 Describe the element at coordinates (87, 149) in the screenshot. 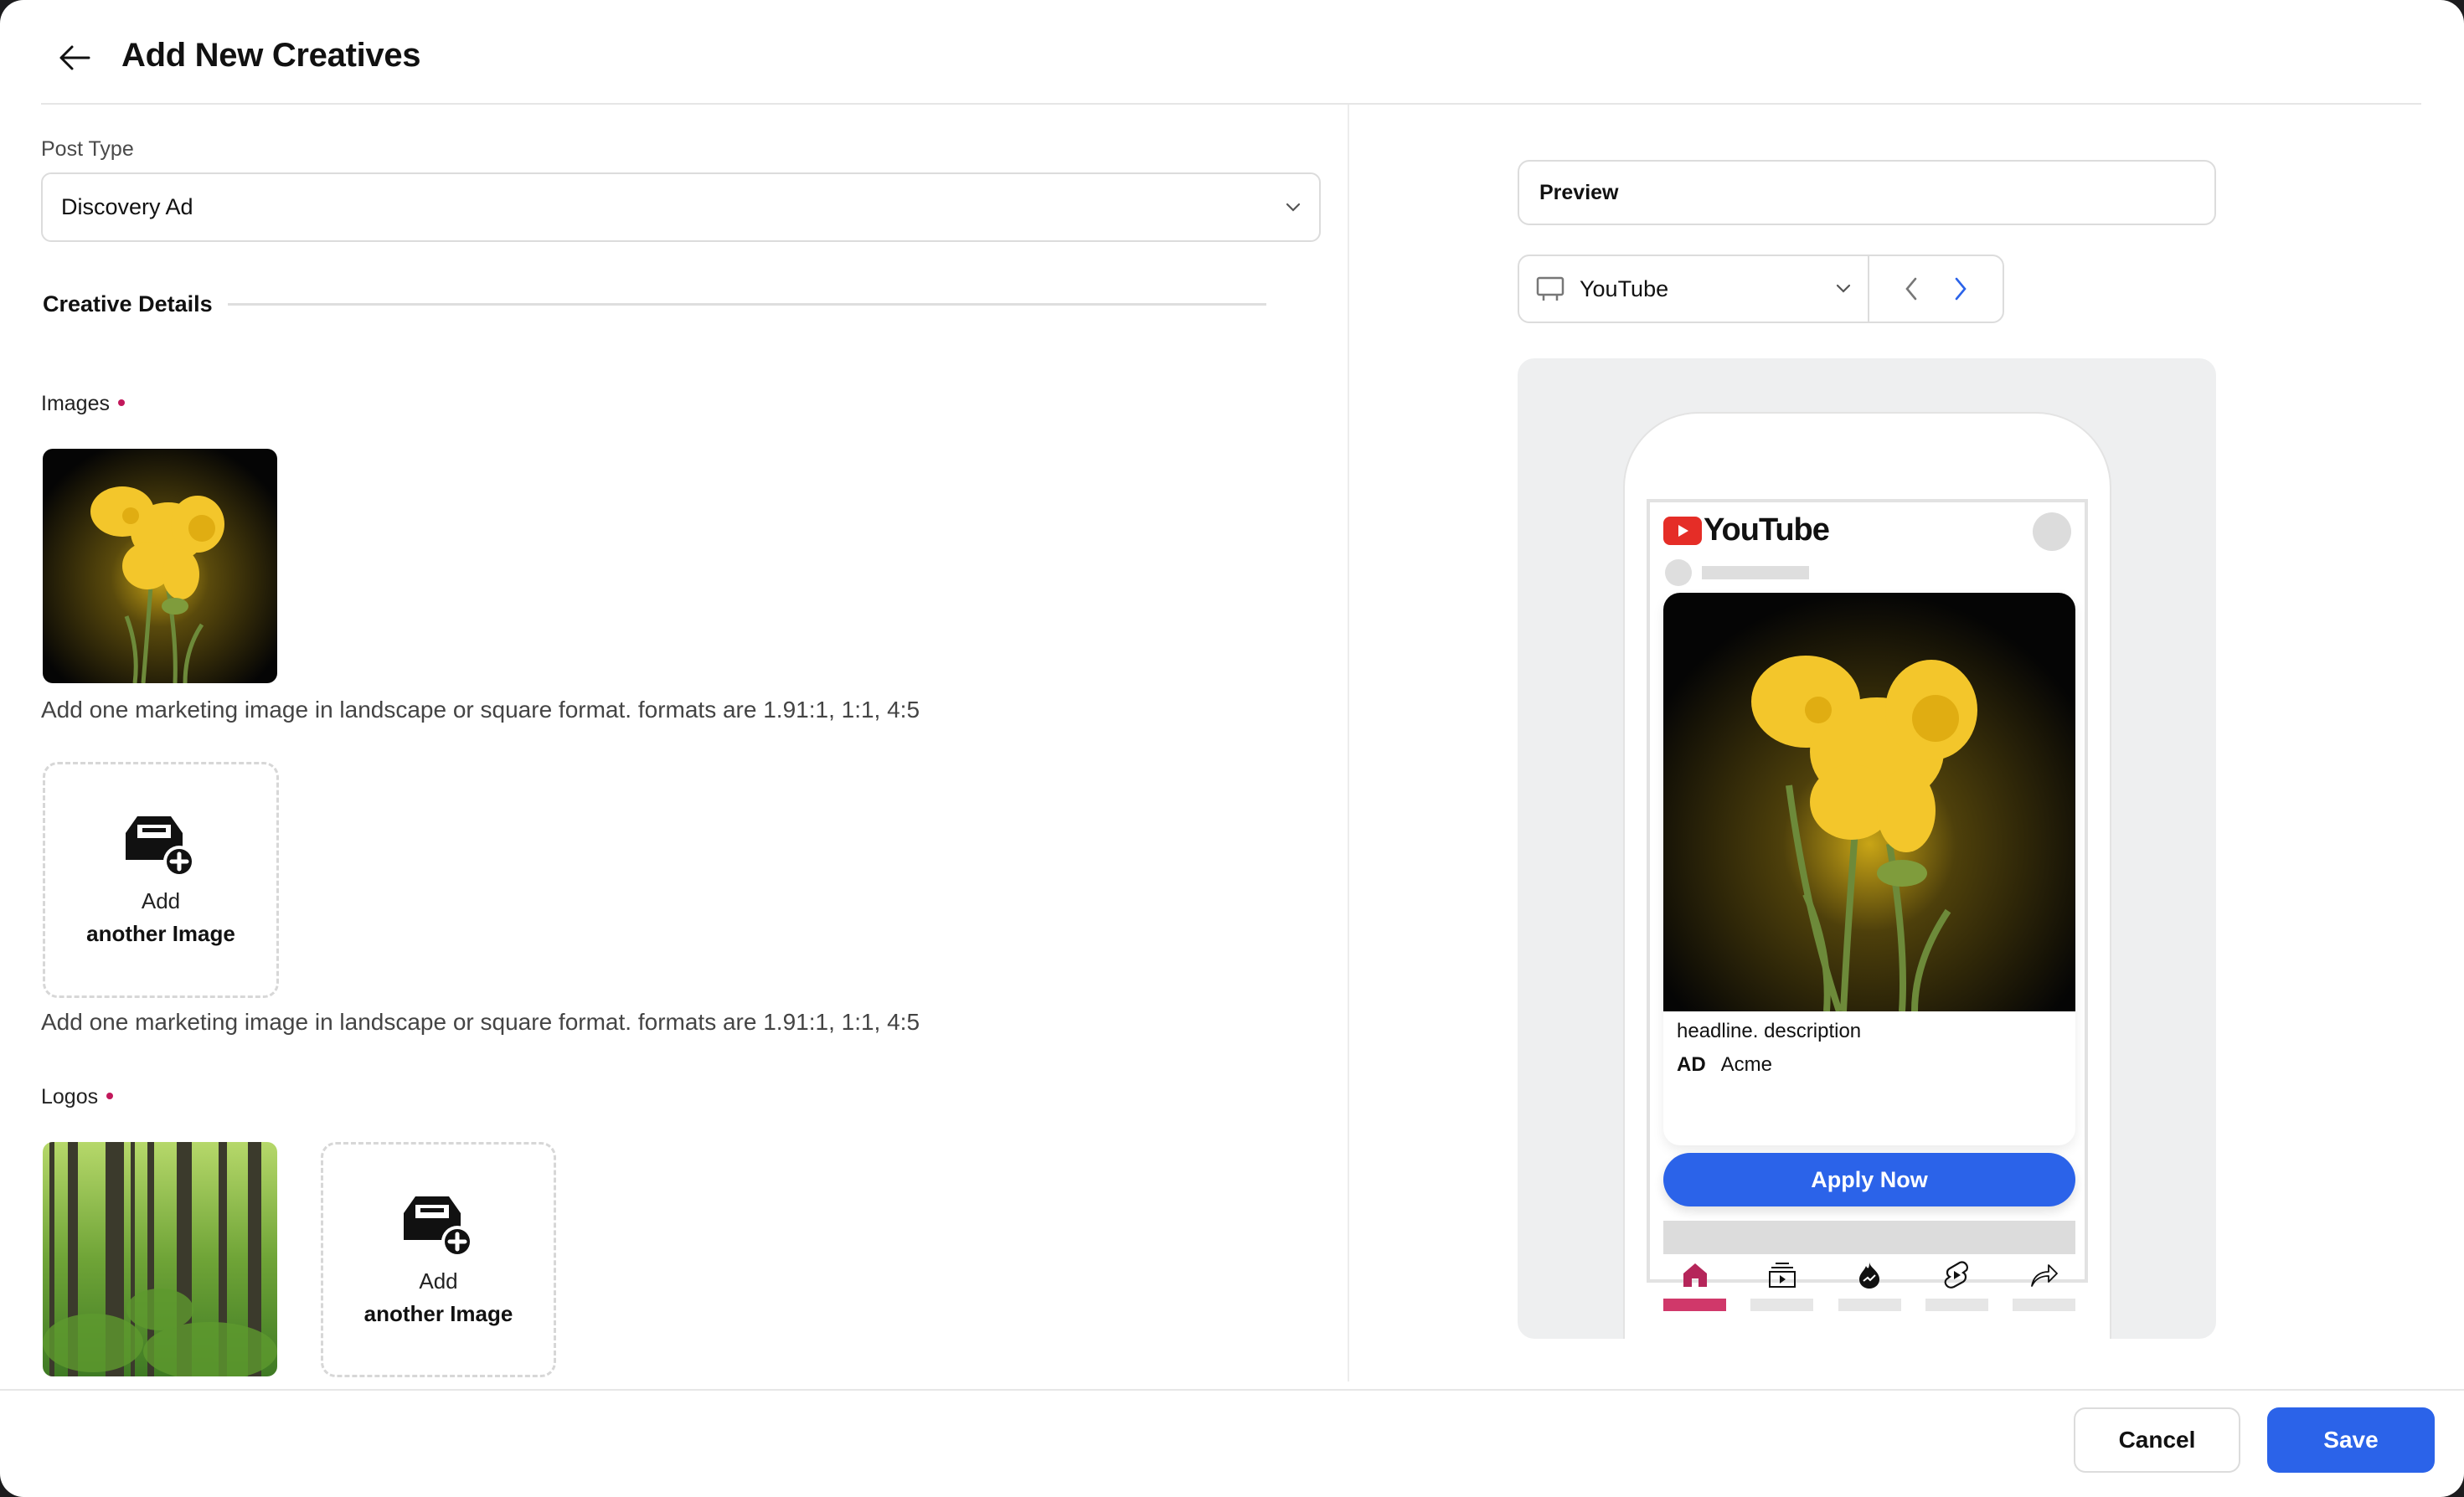

I see `post-type-label: Post Type` at that location.